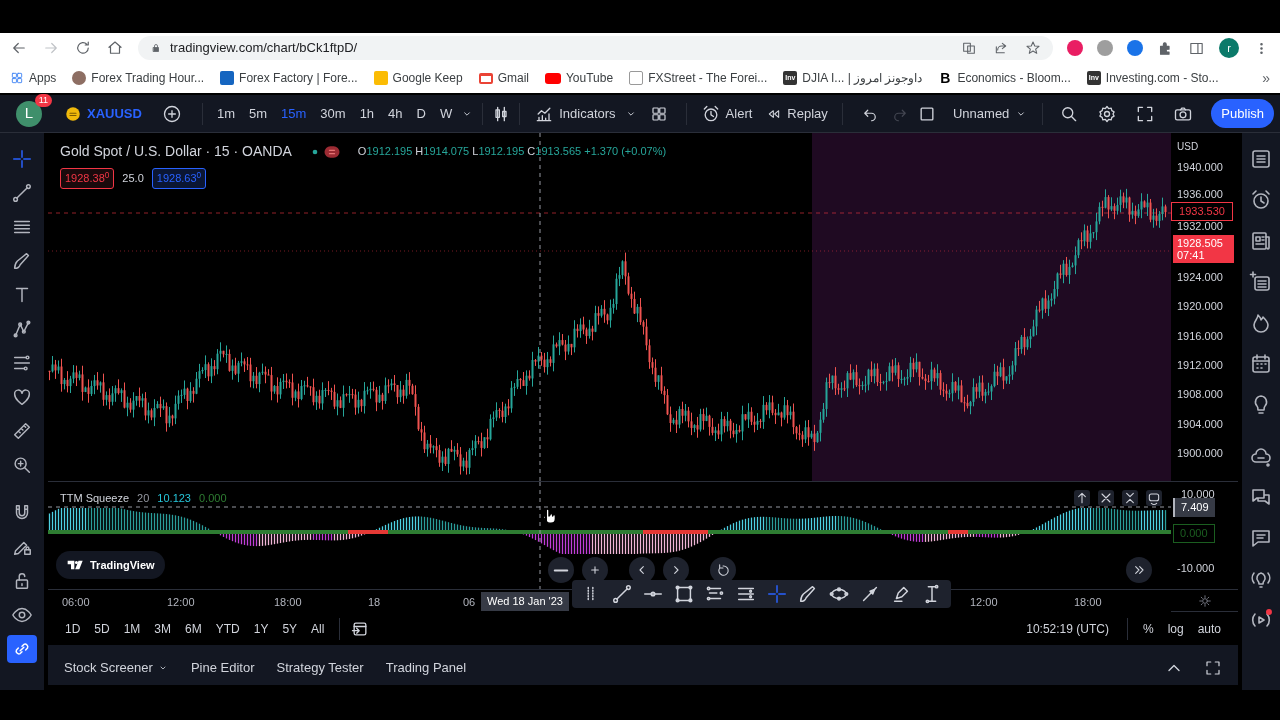  Describe the element at coordinates (446, 113) in the screenshot. I see `interval-tab: W` at that location.